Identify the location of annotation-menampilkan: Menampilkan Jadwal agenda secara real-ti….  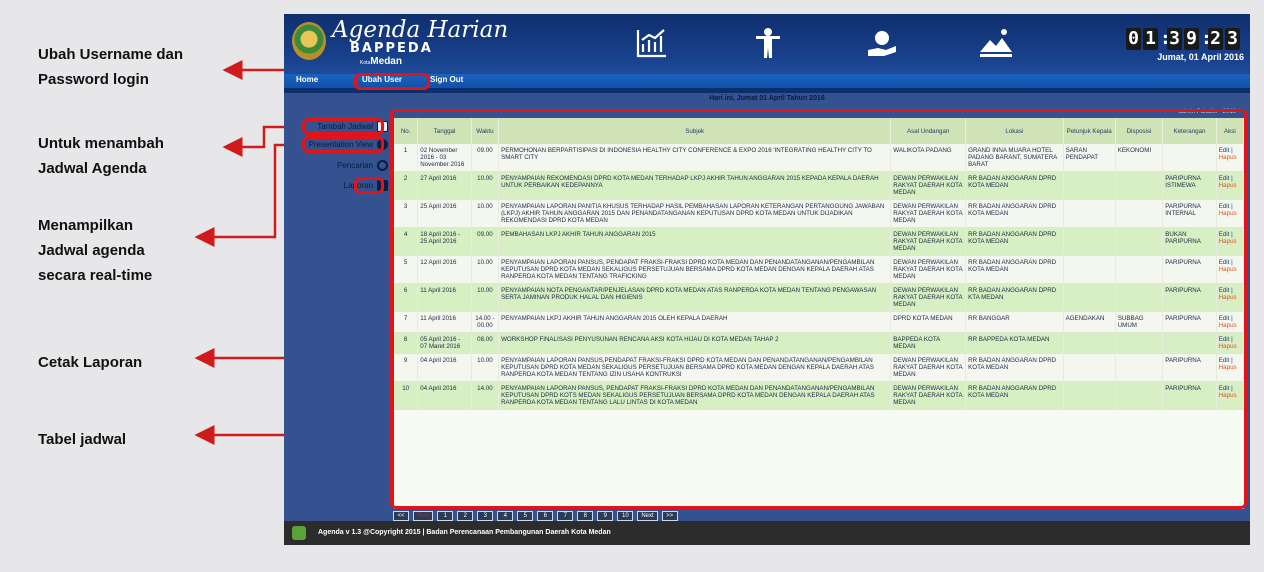
(95, 250).